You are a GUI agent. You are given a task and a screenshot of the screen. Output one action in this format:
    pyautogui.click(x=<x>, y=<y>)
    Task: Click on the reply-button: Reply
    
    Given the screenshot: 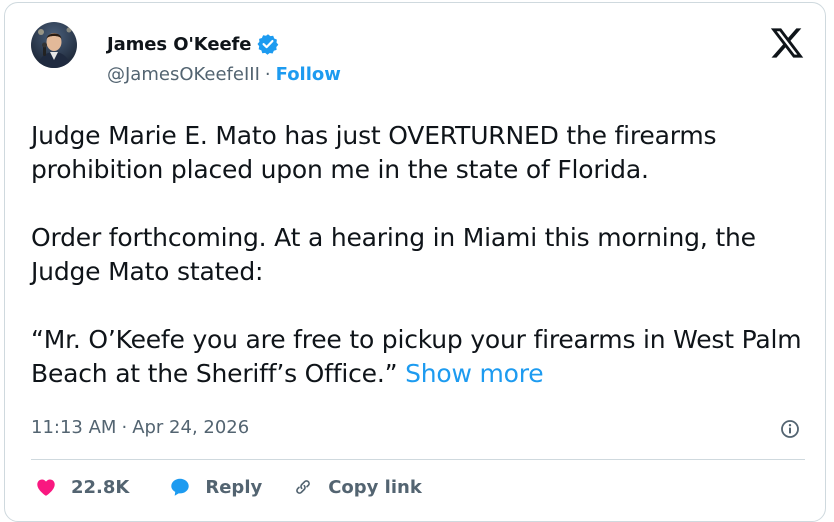 What is the action you would take?
    pyautogui.click(x=215, y=487)
    